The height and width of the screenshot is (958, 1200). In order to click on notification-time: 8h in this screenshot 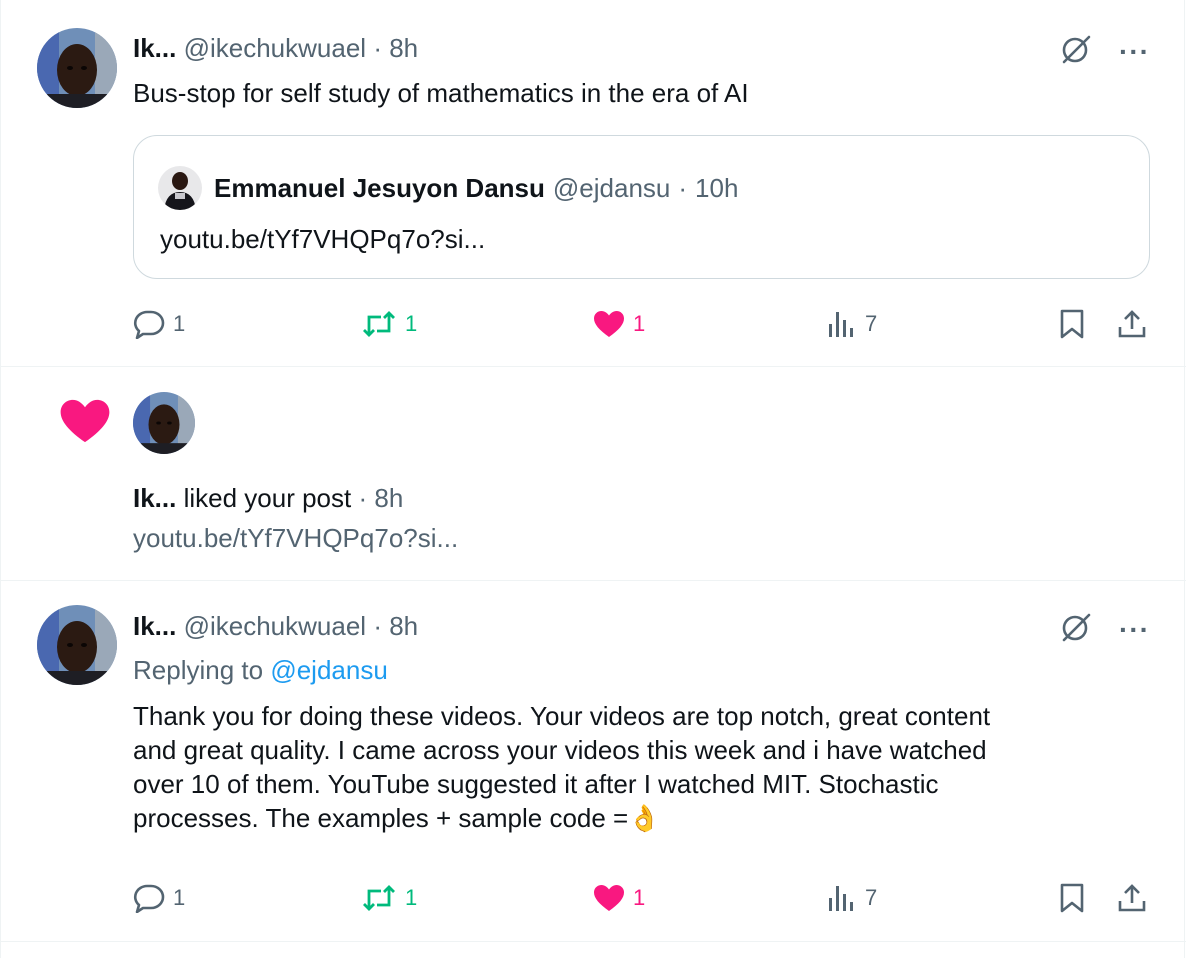, I will do `click(389, 498)`.